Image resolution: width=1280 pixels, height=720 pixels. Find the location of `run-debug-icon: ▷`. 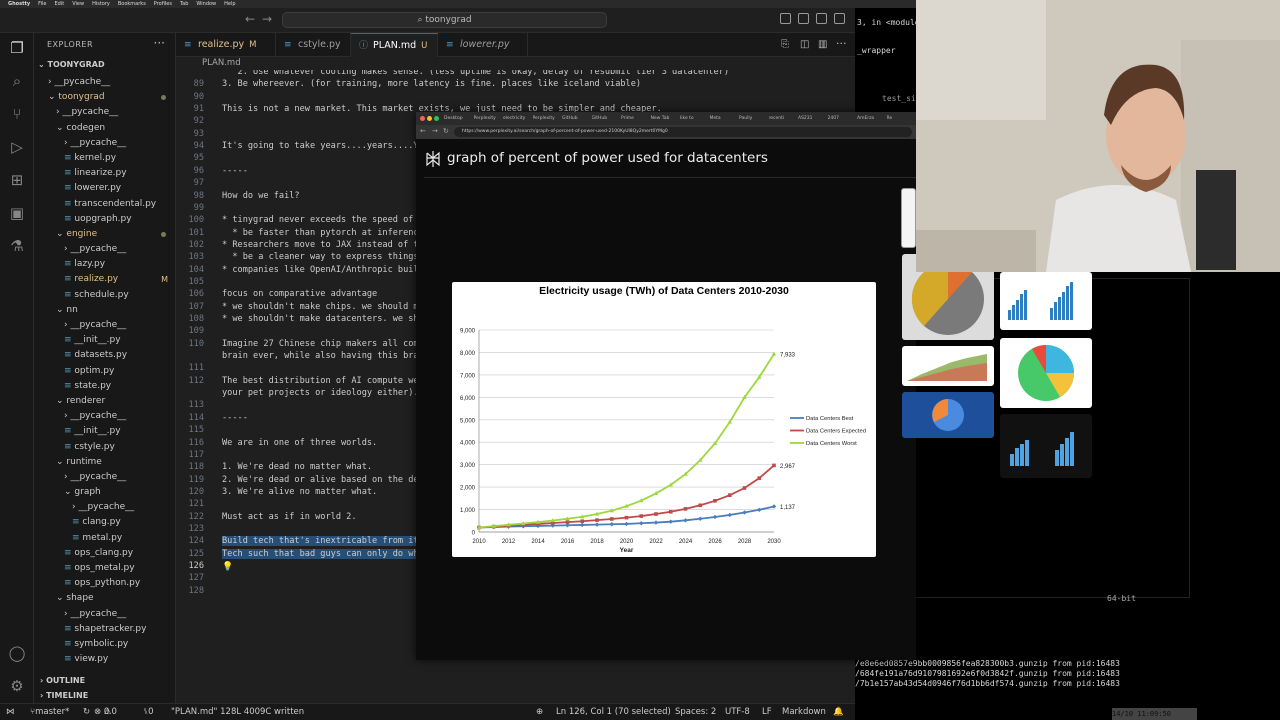

run-debug-icon: ▷ is located at coordinates (17, 147).